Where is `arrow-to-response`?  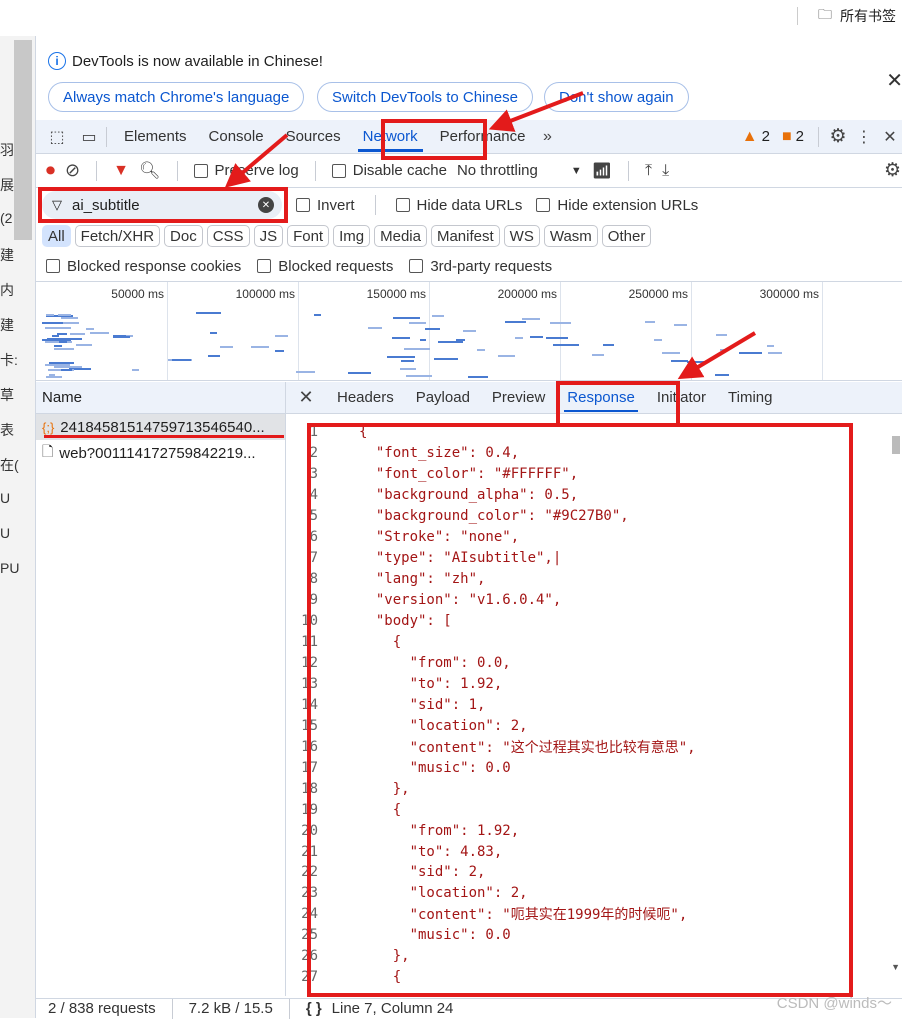
arrow-to-response is located at coordinates (717, 355).